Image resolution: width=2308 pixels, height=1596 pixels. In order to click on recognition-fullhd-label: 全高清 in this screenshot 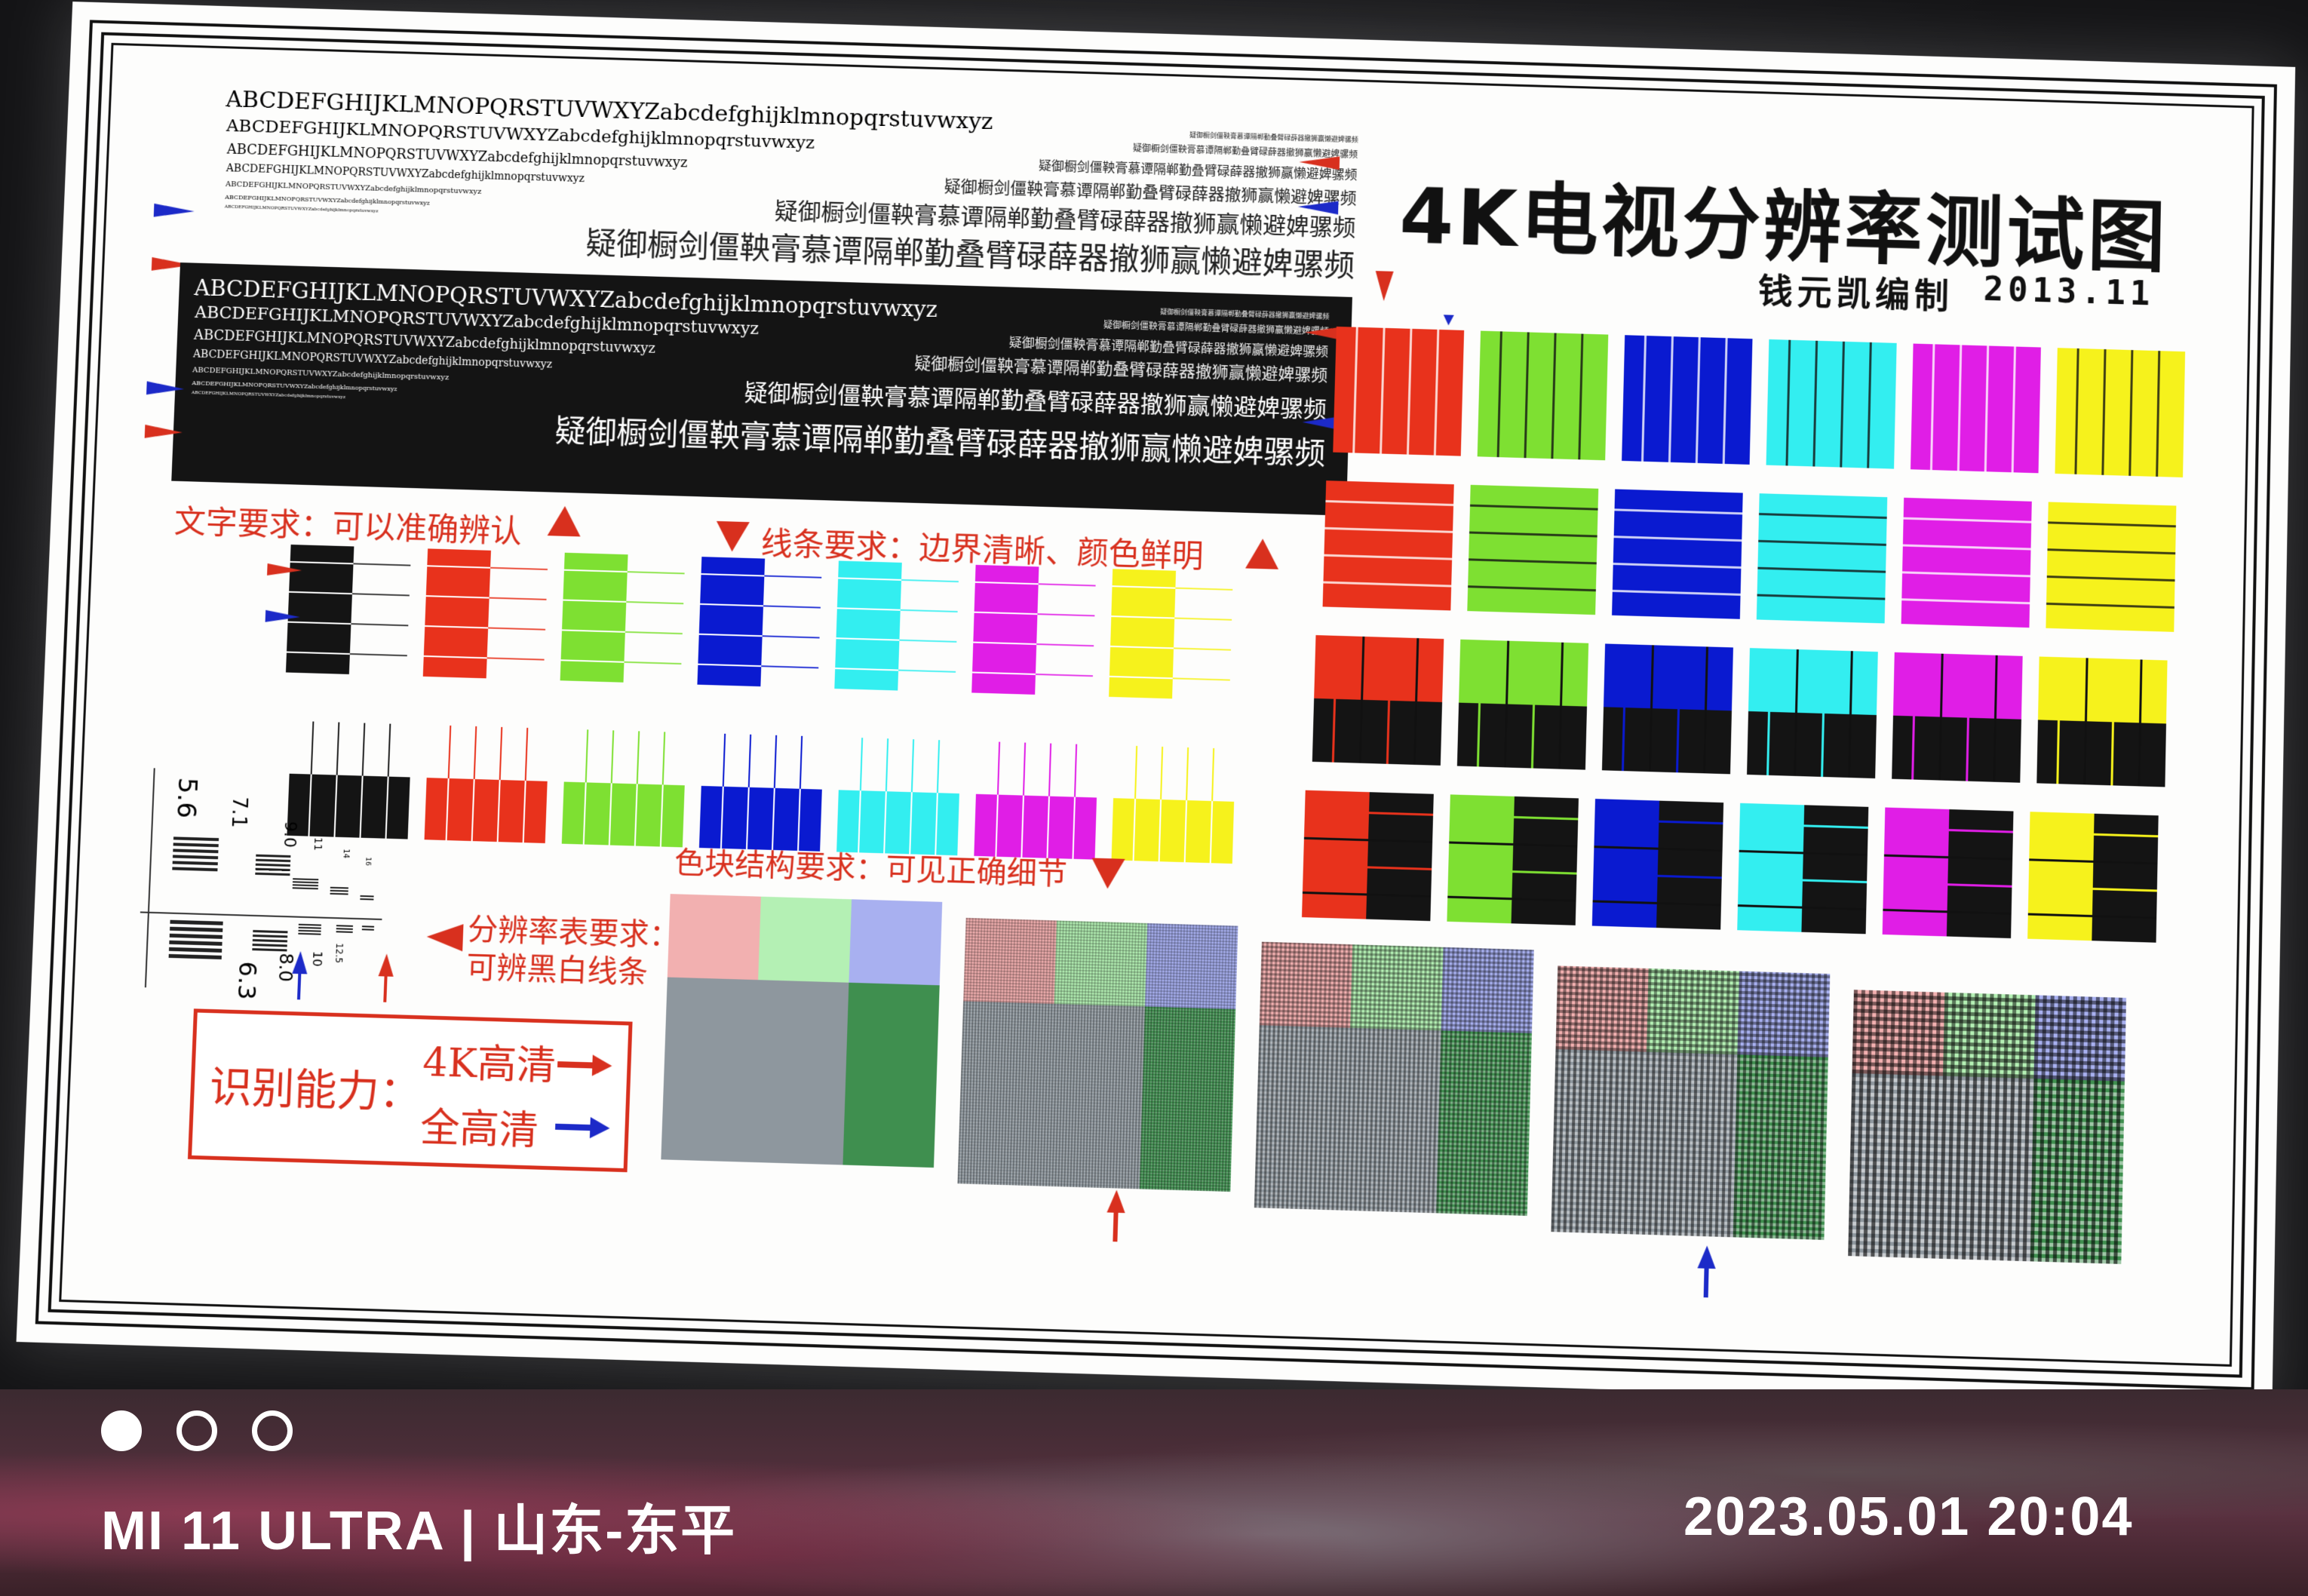, I will do `click(479, 1130)`.